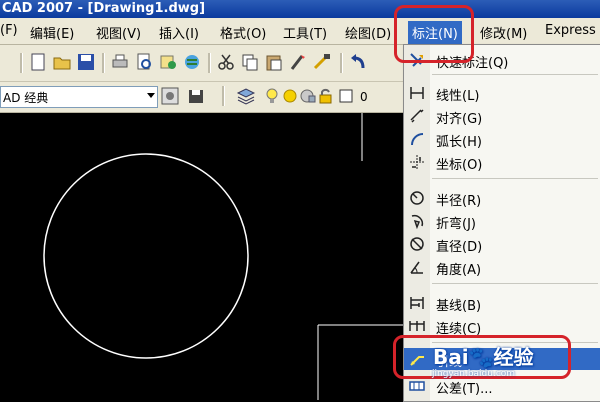 The width and height of the screenshot is (600, 402). I want to click on diameter-icon, so click(417, 244).